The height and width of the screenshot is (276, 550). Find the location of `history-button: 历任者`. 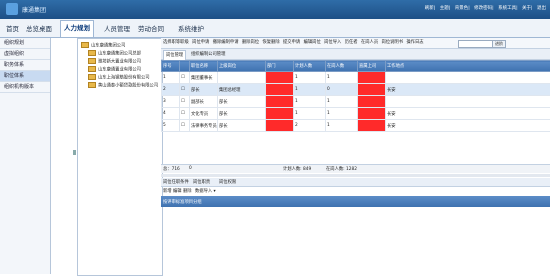

history-button: 历任者 is located at coordinates (351, 42).